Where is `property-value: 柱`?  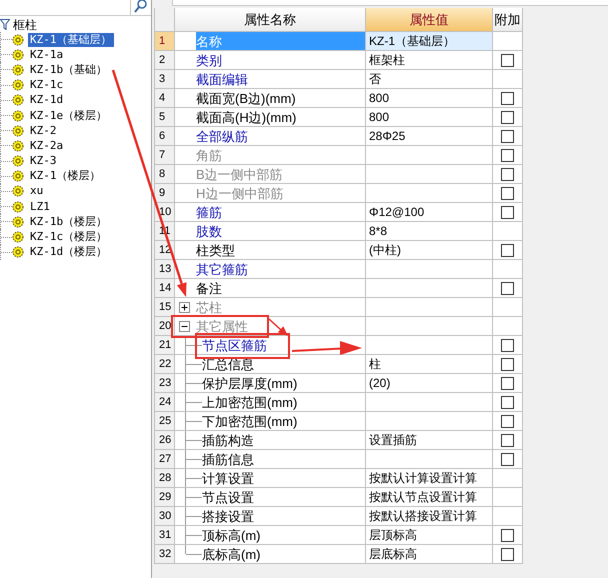 property-value: 柱 is located at coordinates (373, 364).